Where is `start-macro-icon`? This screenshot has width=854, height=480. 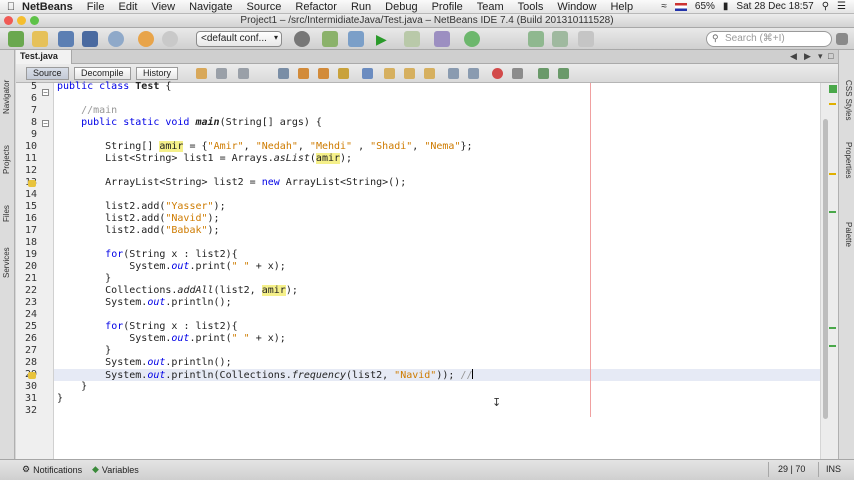
start-macro-icon is located at coordinates (497, 73).